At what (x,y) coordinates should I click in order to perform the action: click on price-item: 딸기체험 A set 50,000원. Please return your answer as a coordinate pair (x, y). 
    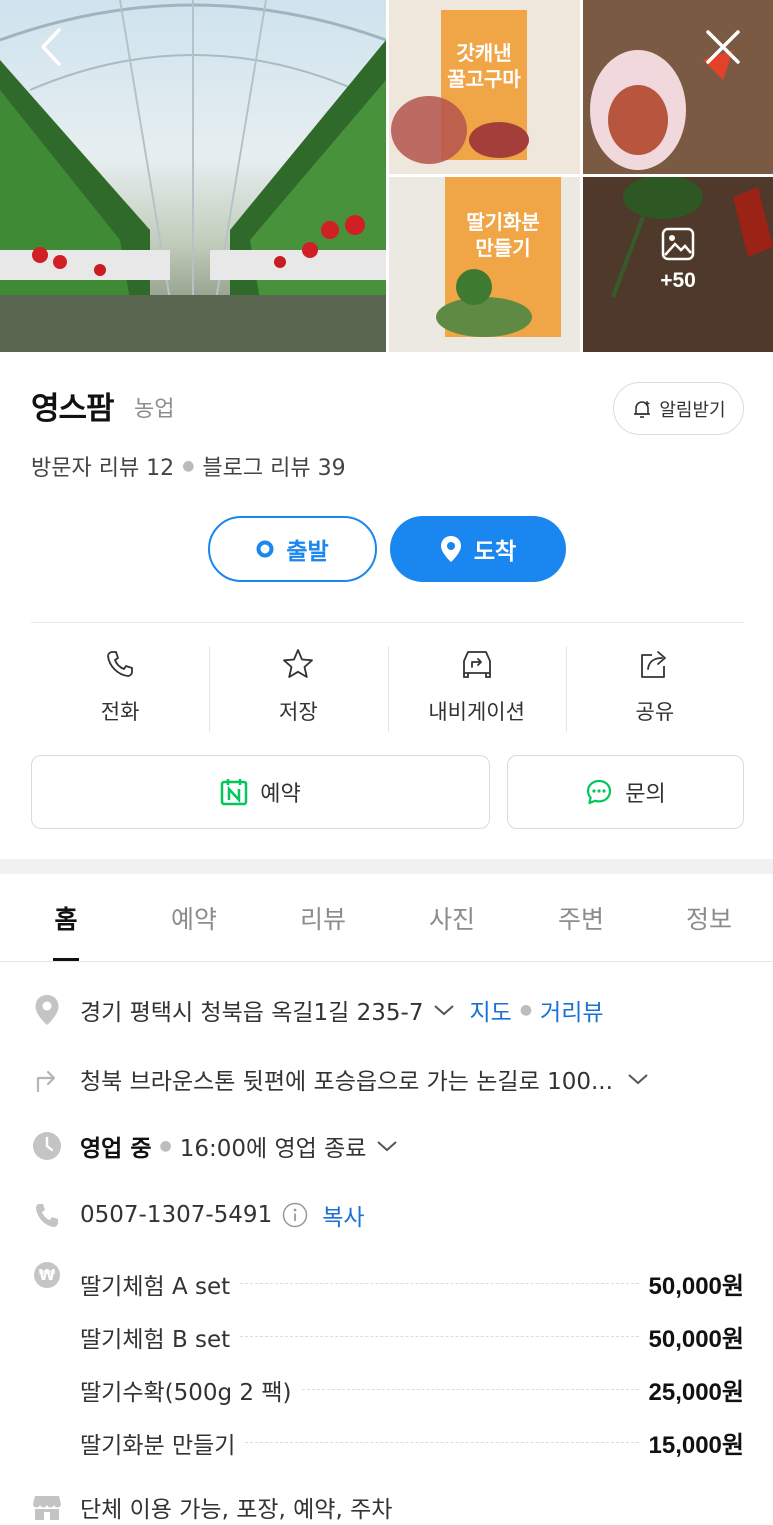
    Looking at the image, I should click on (387, 1283).